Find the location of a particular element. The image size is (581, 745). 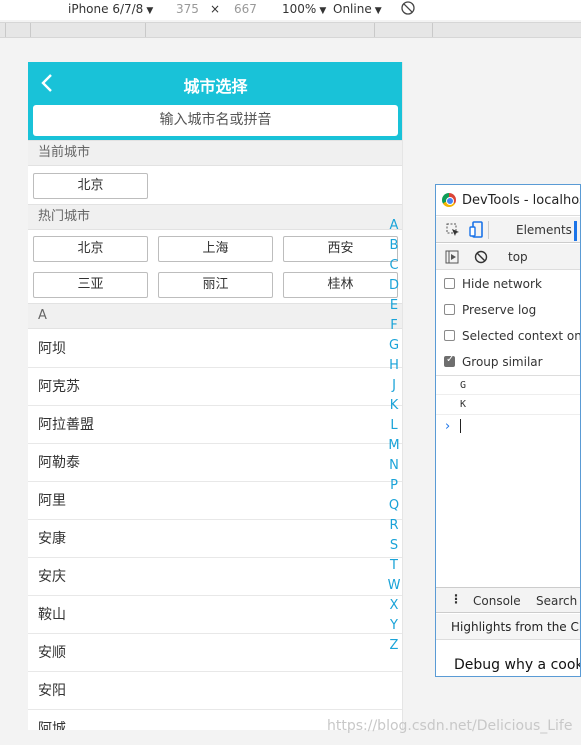

hot-city-button: 丽江 is located at coordinates (215, 285).